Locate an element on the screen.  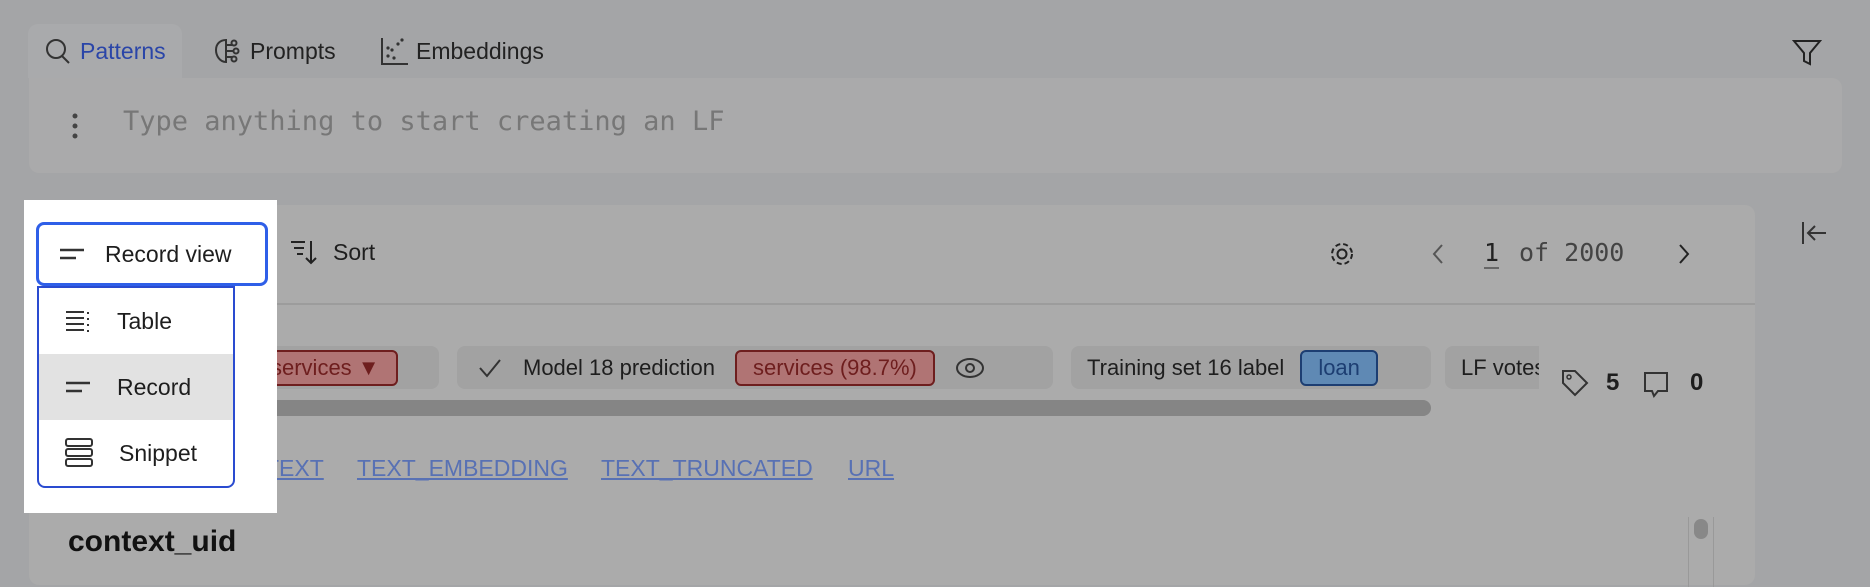
lf-votes-chip: LF votes is located at coordinates (1492, 367).